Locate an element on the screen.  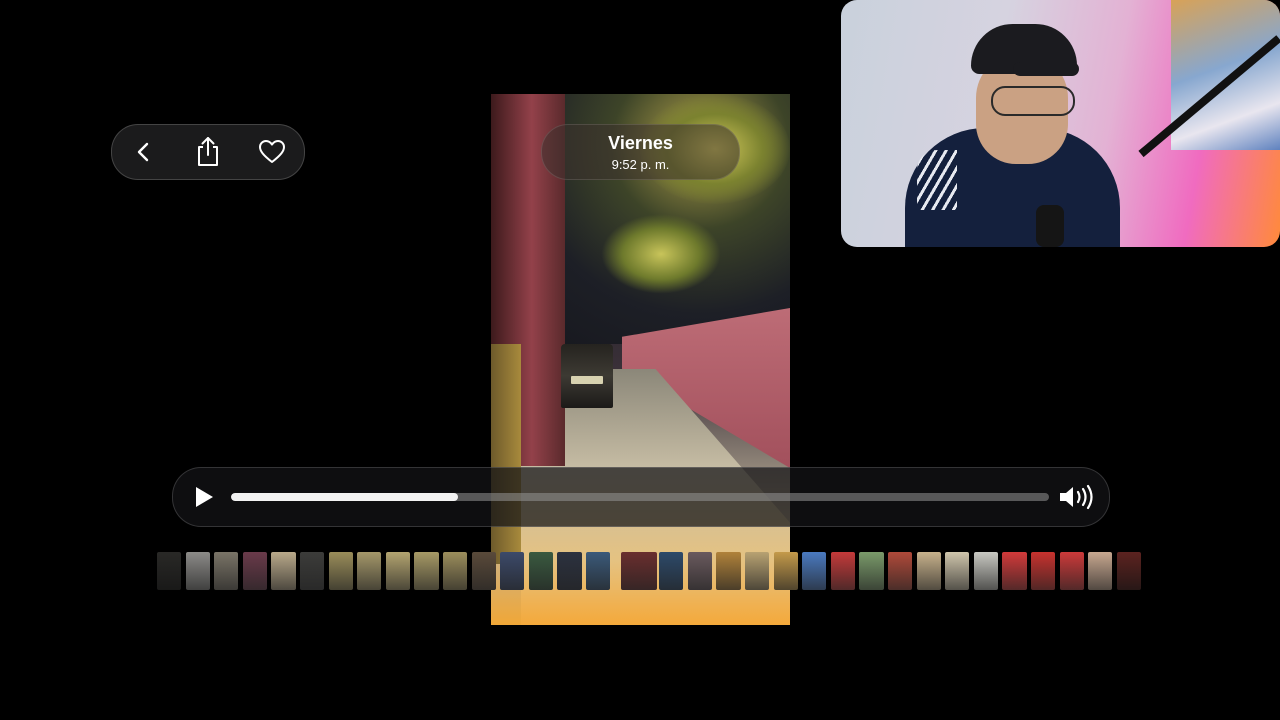
photo-time: 9:52 p. m. is located at coordinates (640, 164).